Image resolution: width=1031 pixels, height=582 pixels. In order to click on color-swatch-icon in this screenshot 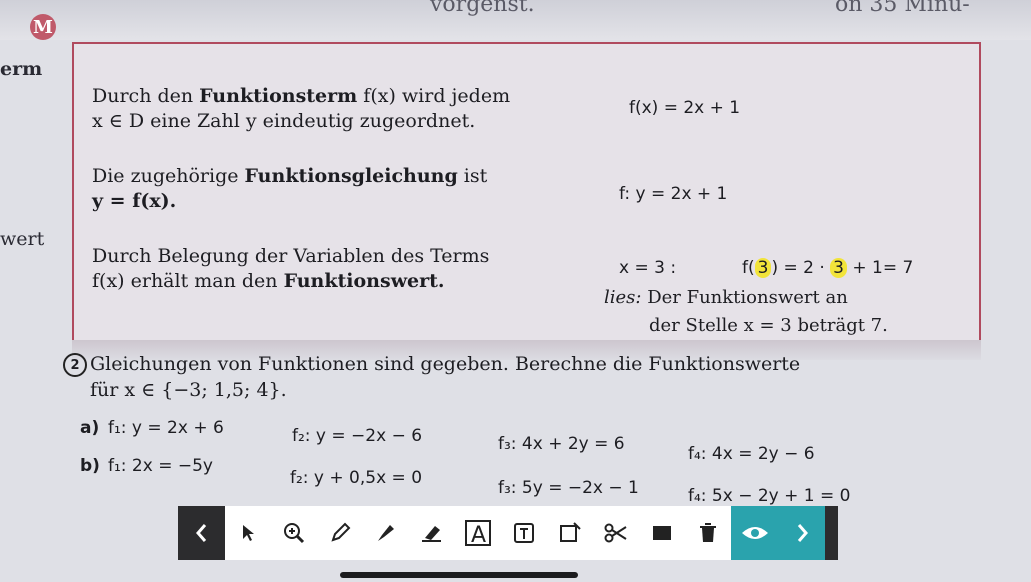, I will do `click(662, 533)`.